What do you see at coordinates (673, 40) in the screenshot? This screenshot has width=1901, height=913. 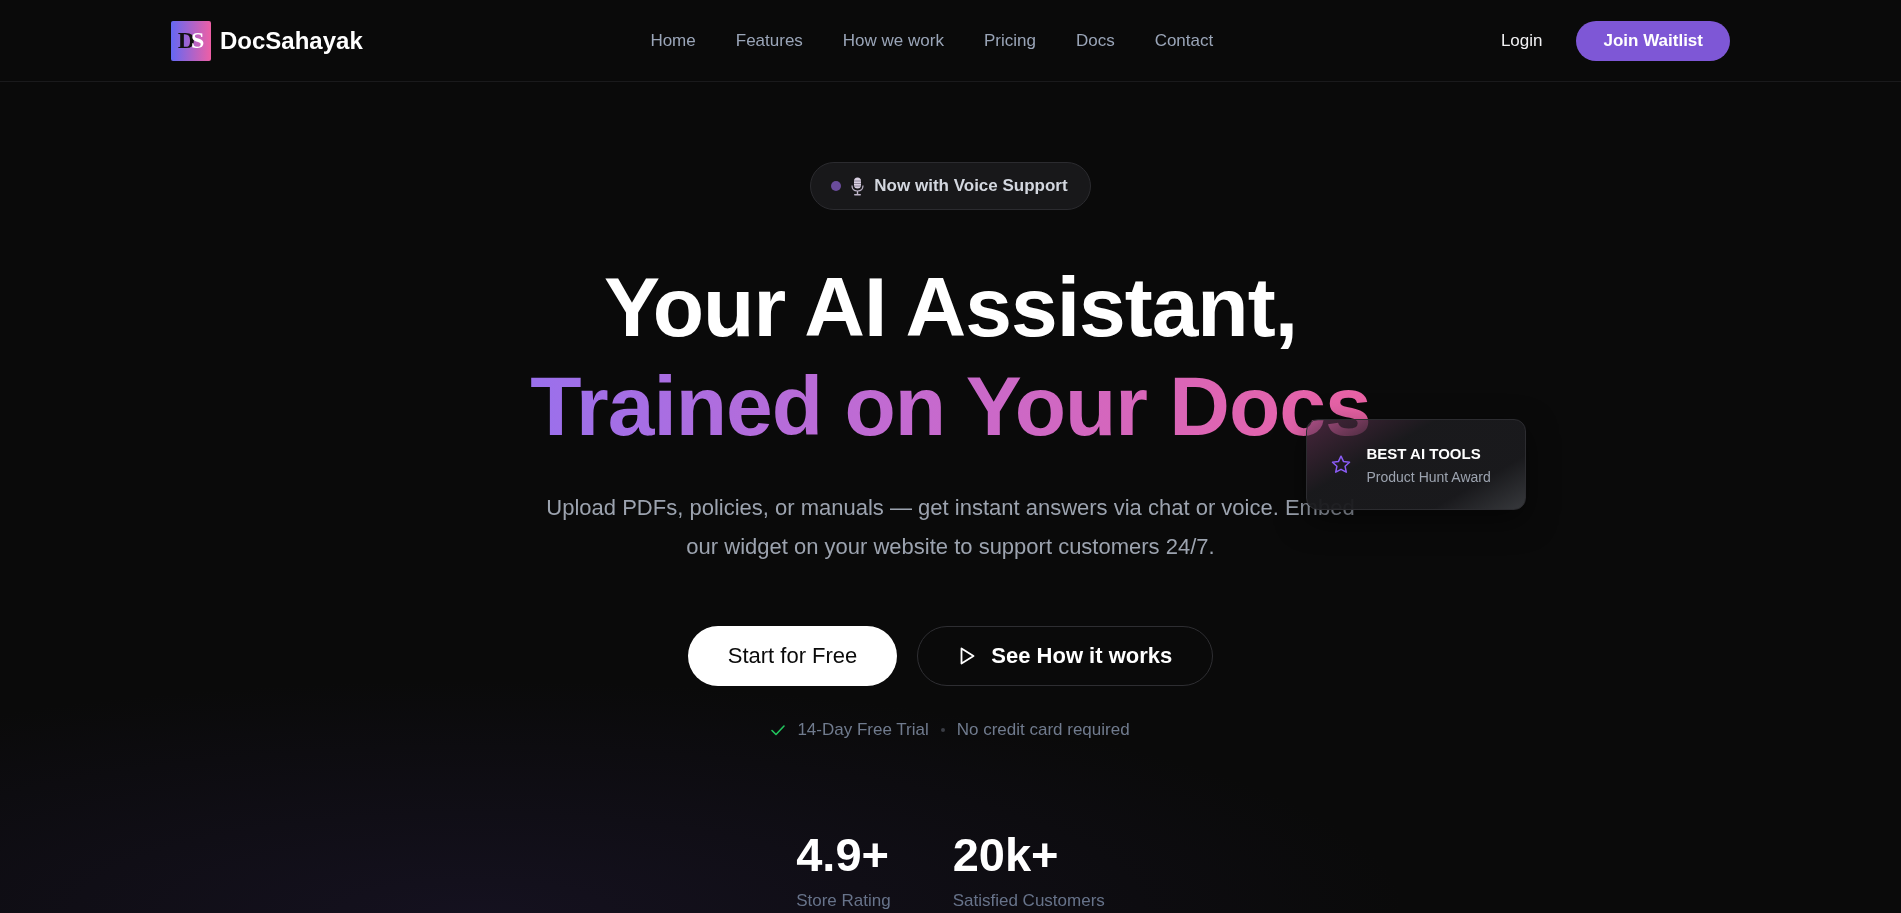 I see `nav-link: Home` at bounding box center [673, 40].